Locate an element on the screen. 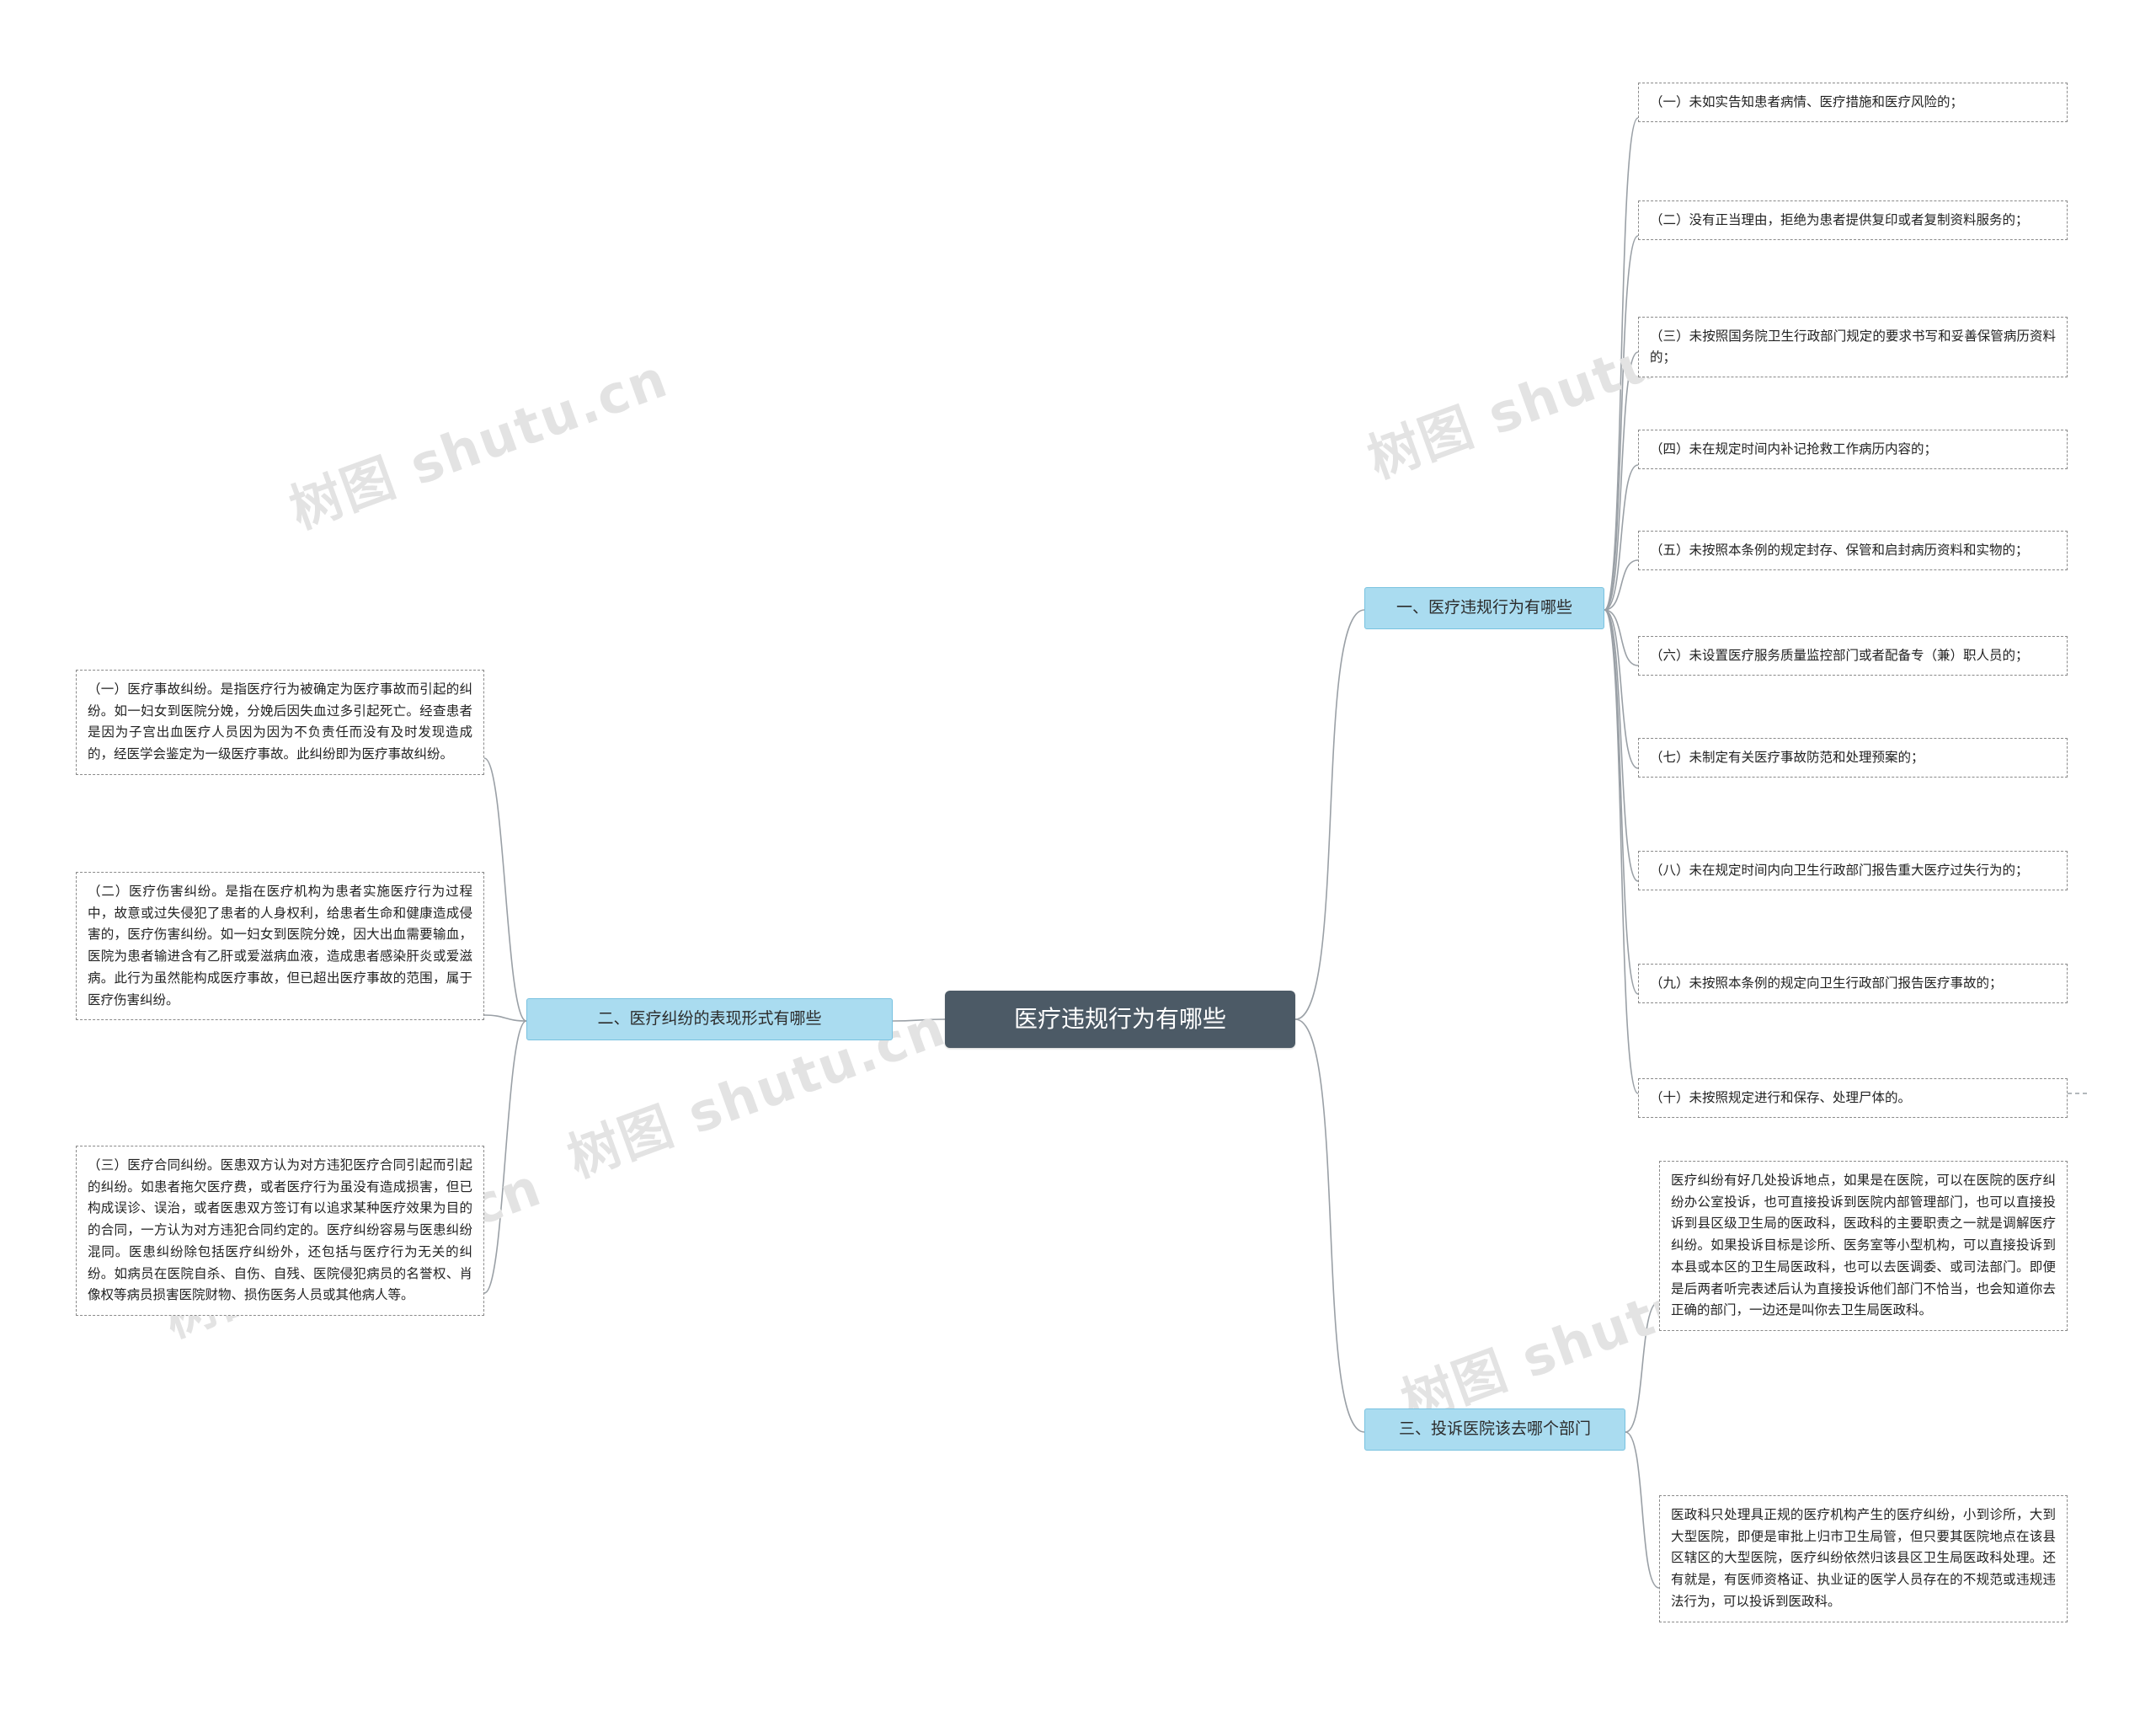  leaf-violations-6: （六）未设置医疗服务质量监控部门或者配备专（兼）职人员的； is located at coordinates (1853, 656).